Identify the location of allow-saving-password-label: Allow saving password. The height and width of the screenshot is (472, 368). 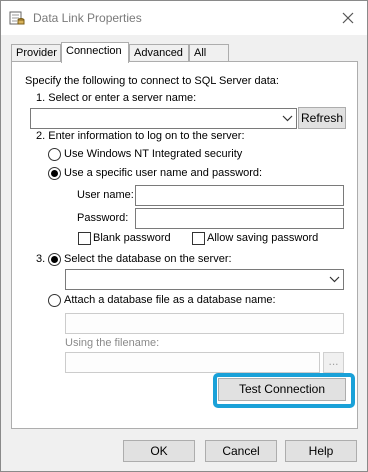
(262, 238).